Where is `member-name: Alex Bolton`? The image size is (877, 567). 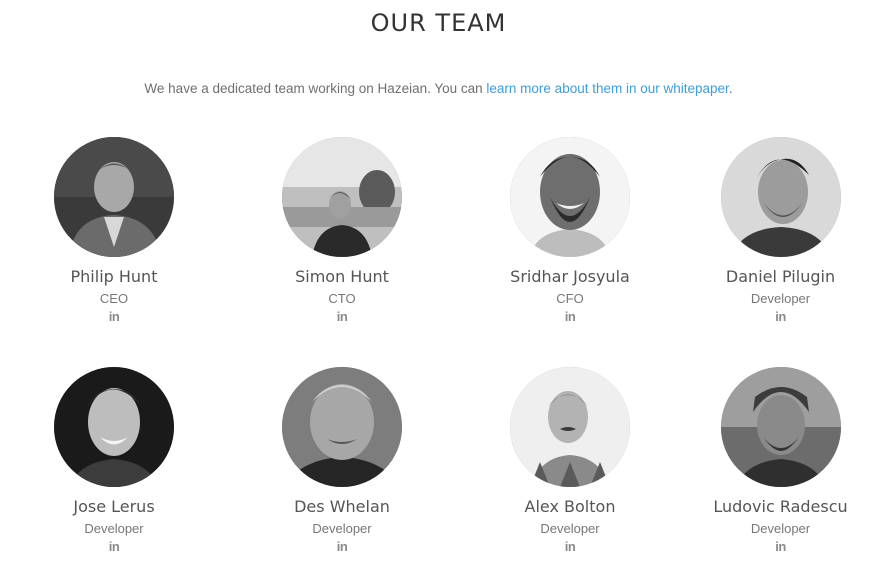
member-name: Alex Bolton is located at coordinates (570, 506).